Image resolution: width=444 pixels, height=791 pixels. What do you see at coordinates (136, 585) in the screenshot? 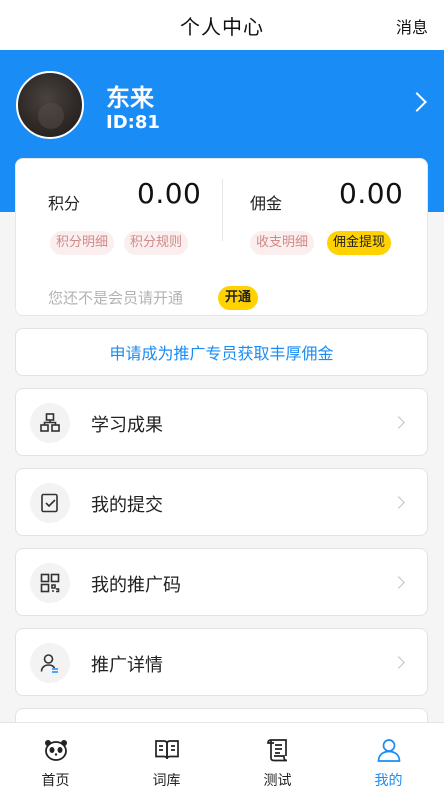
I see `menu-label: 我的推广码` at bounding box center [136, 585].